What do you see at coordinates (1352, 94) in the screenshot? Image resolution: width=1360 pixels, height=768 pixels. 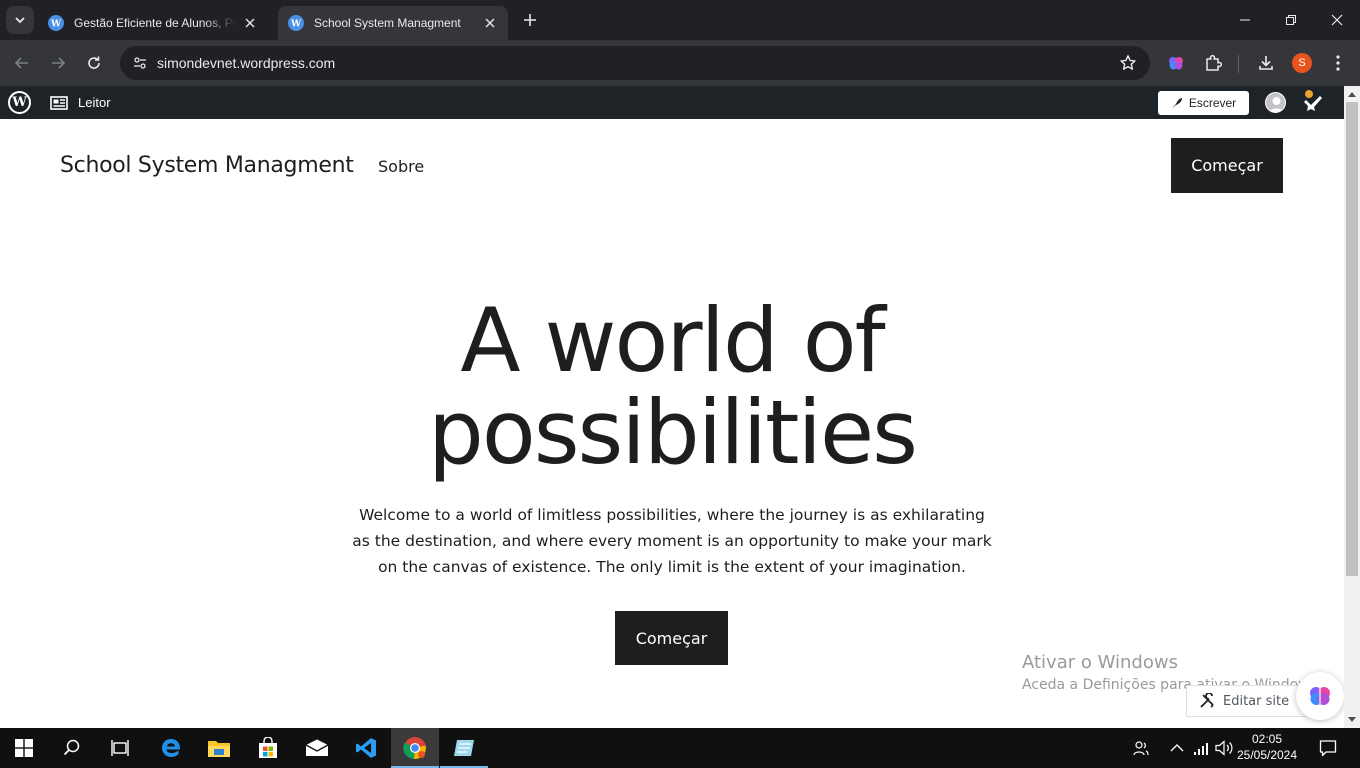 I see `scroll-up-arrow-icon` at bounding box center [1352, 94].